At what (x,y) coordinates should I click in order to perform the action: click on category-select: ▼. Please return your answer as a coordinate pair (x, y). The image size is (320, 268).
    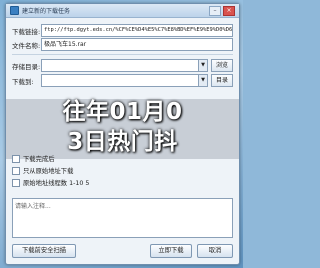
    Looking at the image, I should click on (124, 65).